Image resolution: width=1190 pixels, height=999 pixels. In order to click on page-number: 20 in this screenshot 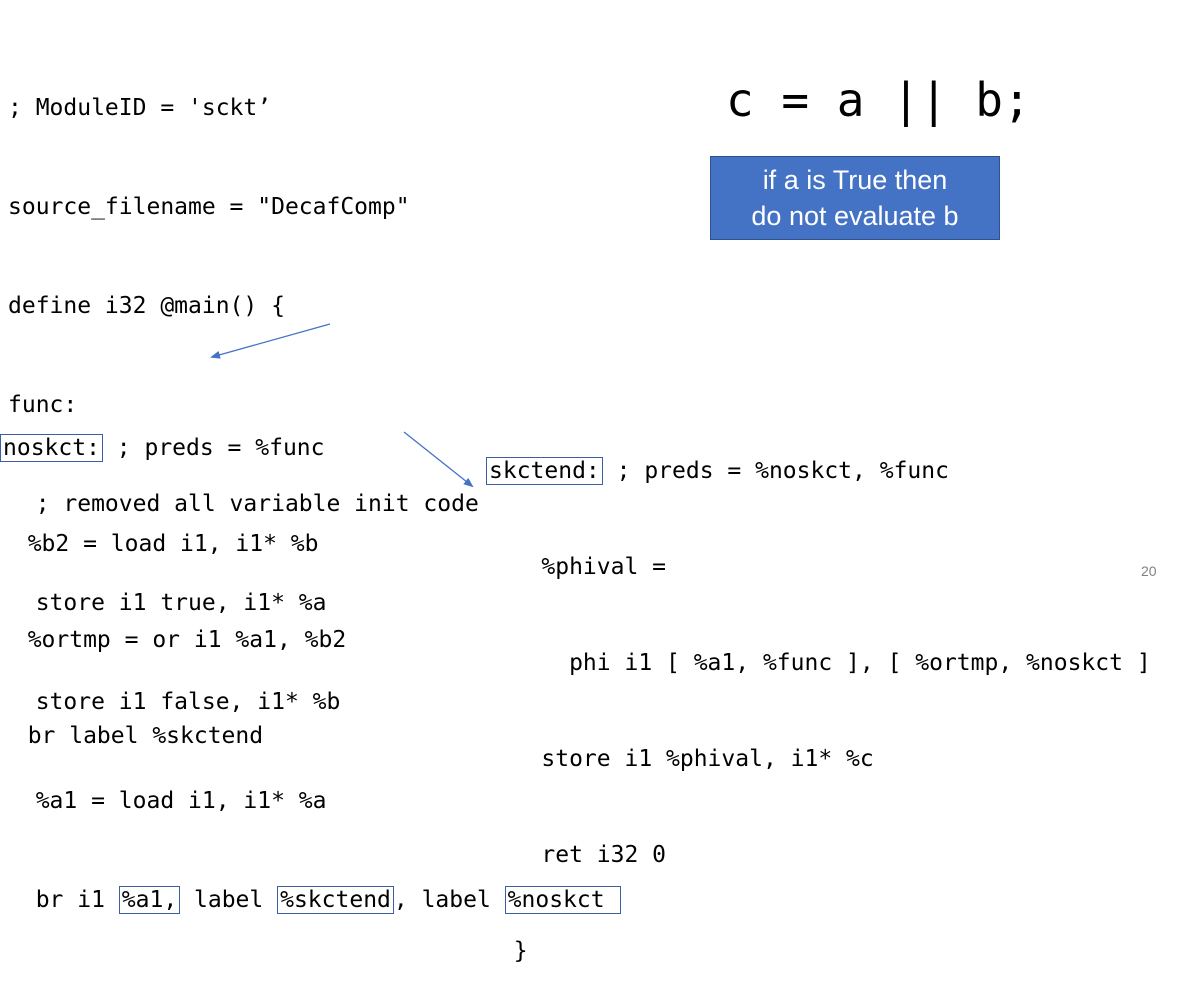, I will do `click(1149, 571)`.